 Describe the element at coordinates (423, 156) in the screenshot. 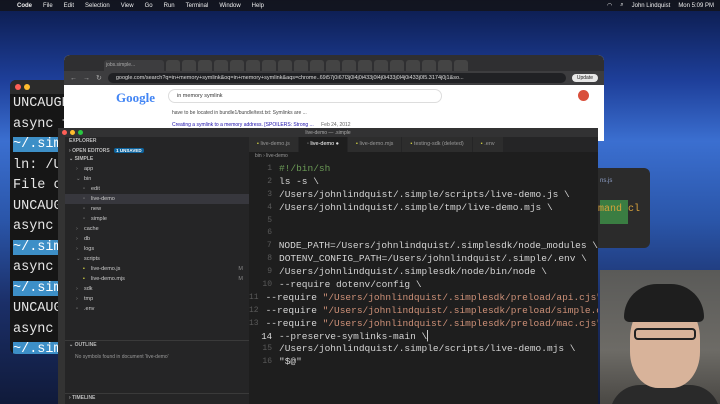

I see `breadcrumb: bin › live-demo` at that location.